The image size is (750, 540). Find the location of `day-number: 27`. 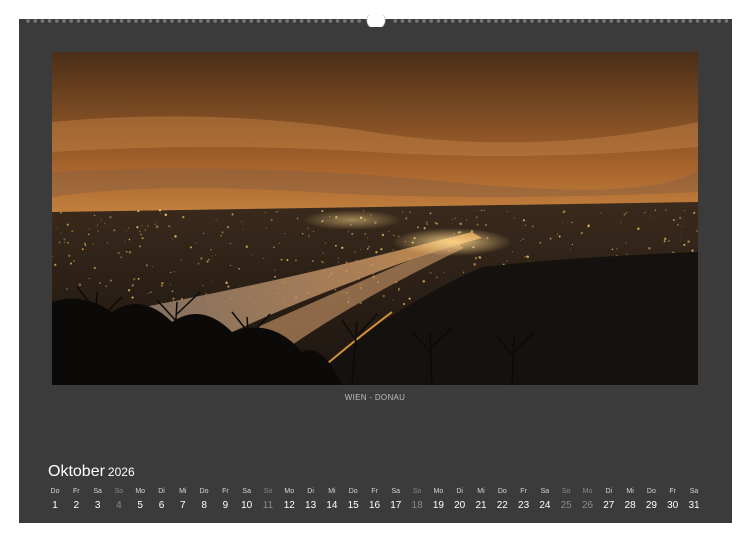

day-number: 27 is located at coordinates (609, 505).